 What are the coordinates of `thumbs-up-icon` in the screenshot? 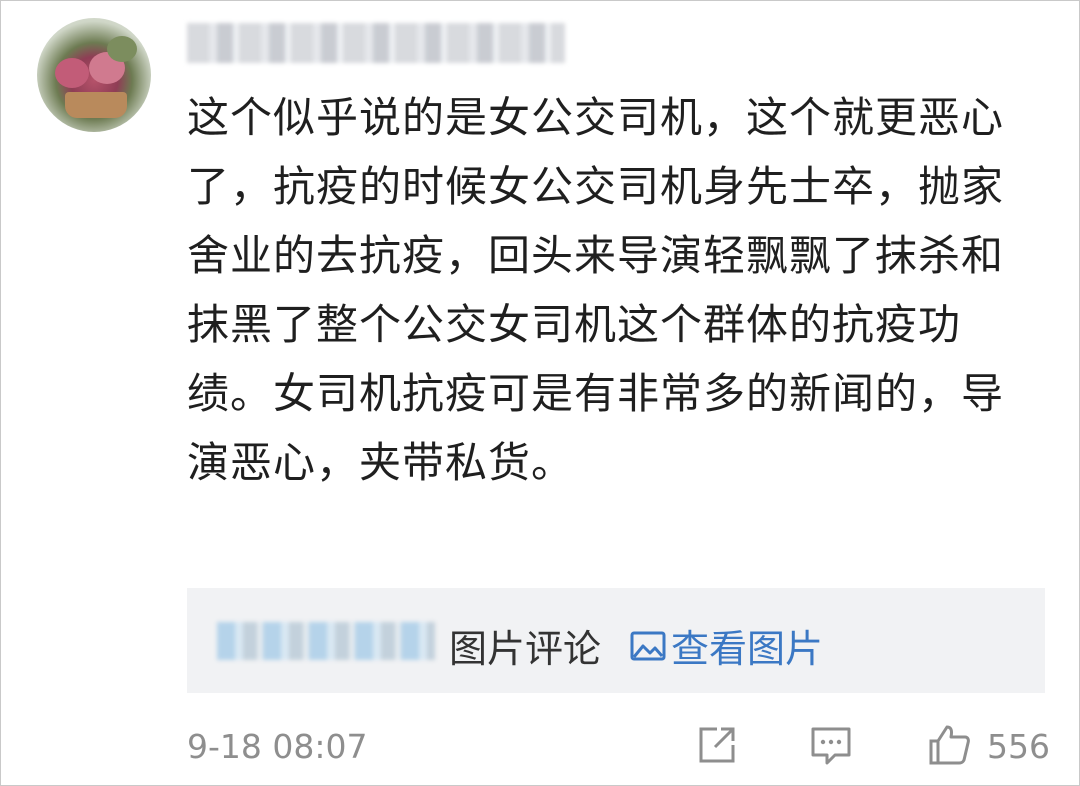 It's located at (949, 745).